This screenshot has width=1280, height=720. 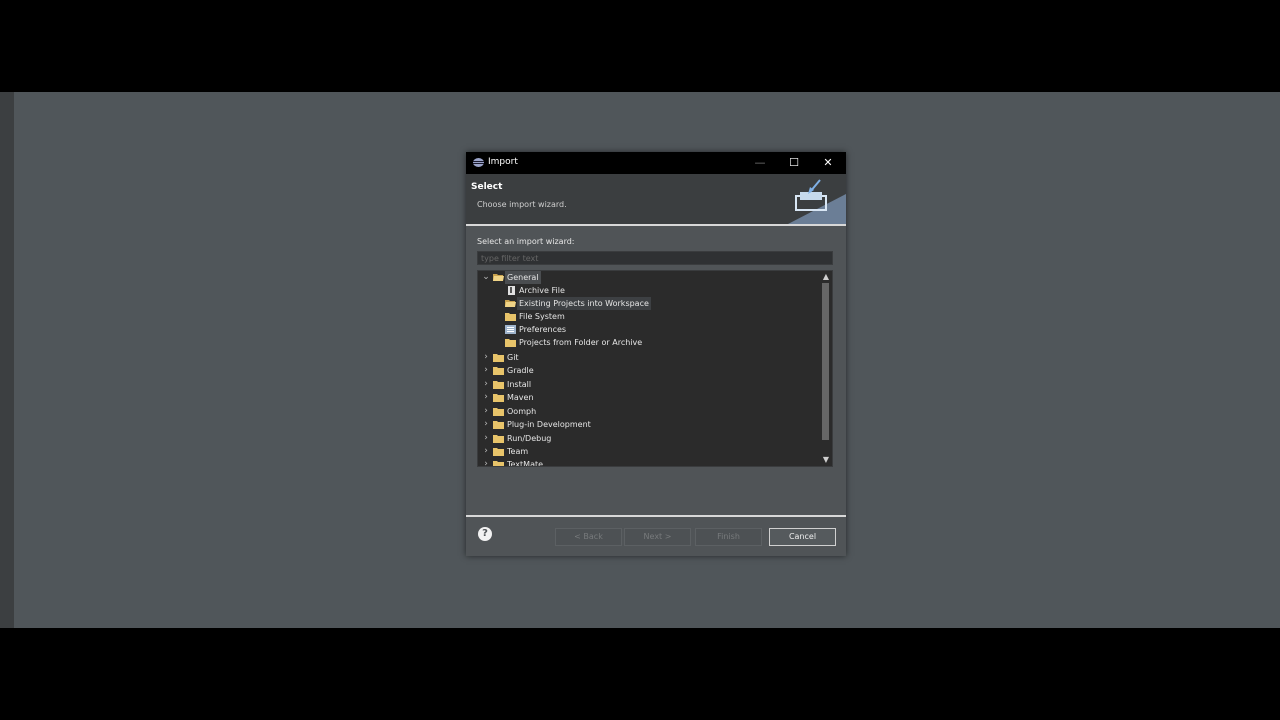 I want to click on tree-item-label: Oomph, so click(x=522, y=411).